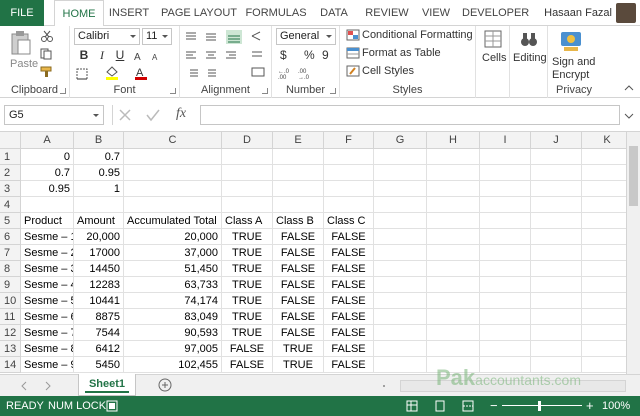 This screenshot has height=416, width=640. What do you see at coordinates (629, 88) in the screenshot?
I see `collapse-ribbon-icon` at bounding box center [629, 88].